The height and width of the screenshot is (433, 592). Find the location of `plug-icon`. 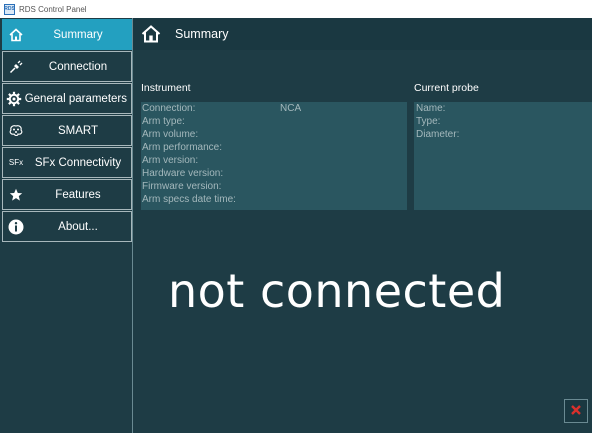

plug-icon is located at coordinates (16, 66).